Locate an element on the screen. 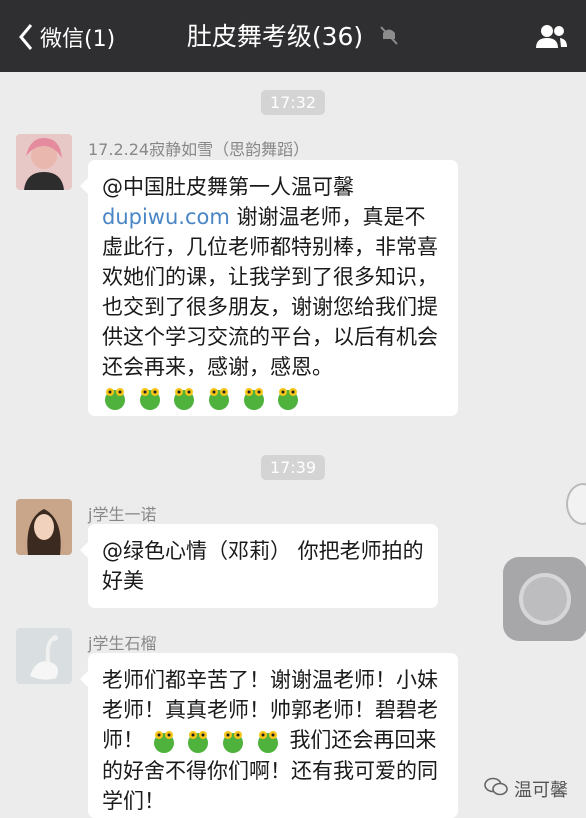  timestamp: 17:32 is located at coordinates (293, 102).